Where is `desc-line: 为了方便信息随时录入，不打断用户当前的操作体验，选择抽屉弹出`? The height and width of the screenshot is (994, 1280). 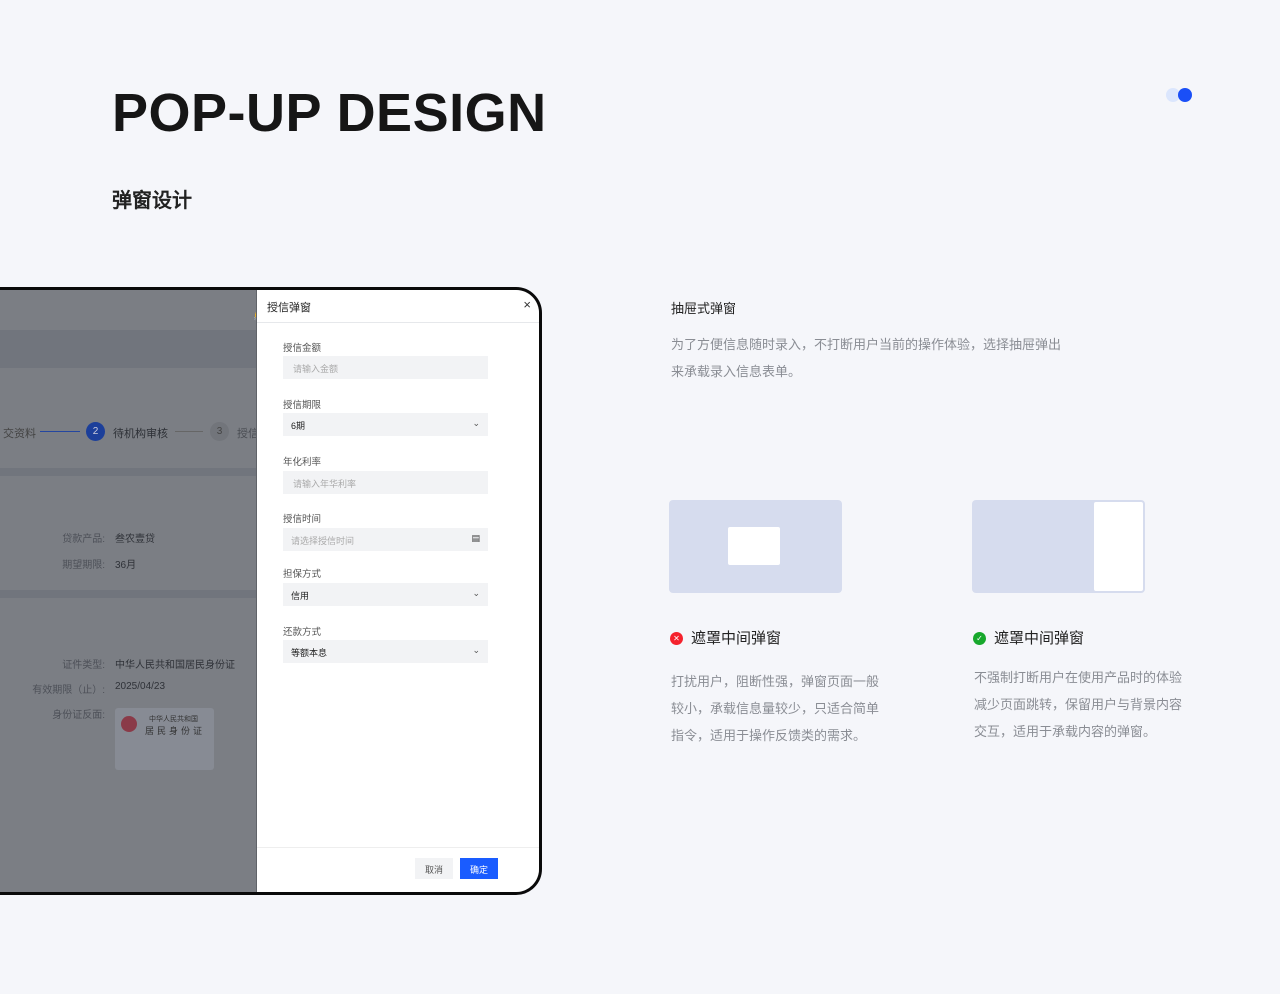
desc-line: 为了方便信息随时录入，不打断用户当前的操作体验，选择抽屉弹出 is located at coordinates (866, 344).